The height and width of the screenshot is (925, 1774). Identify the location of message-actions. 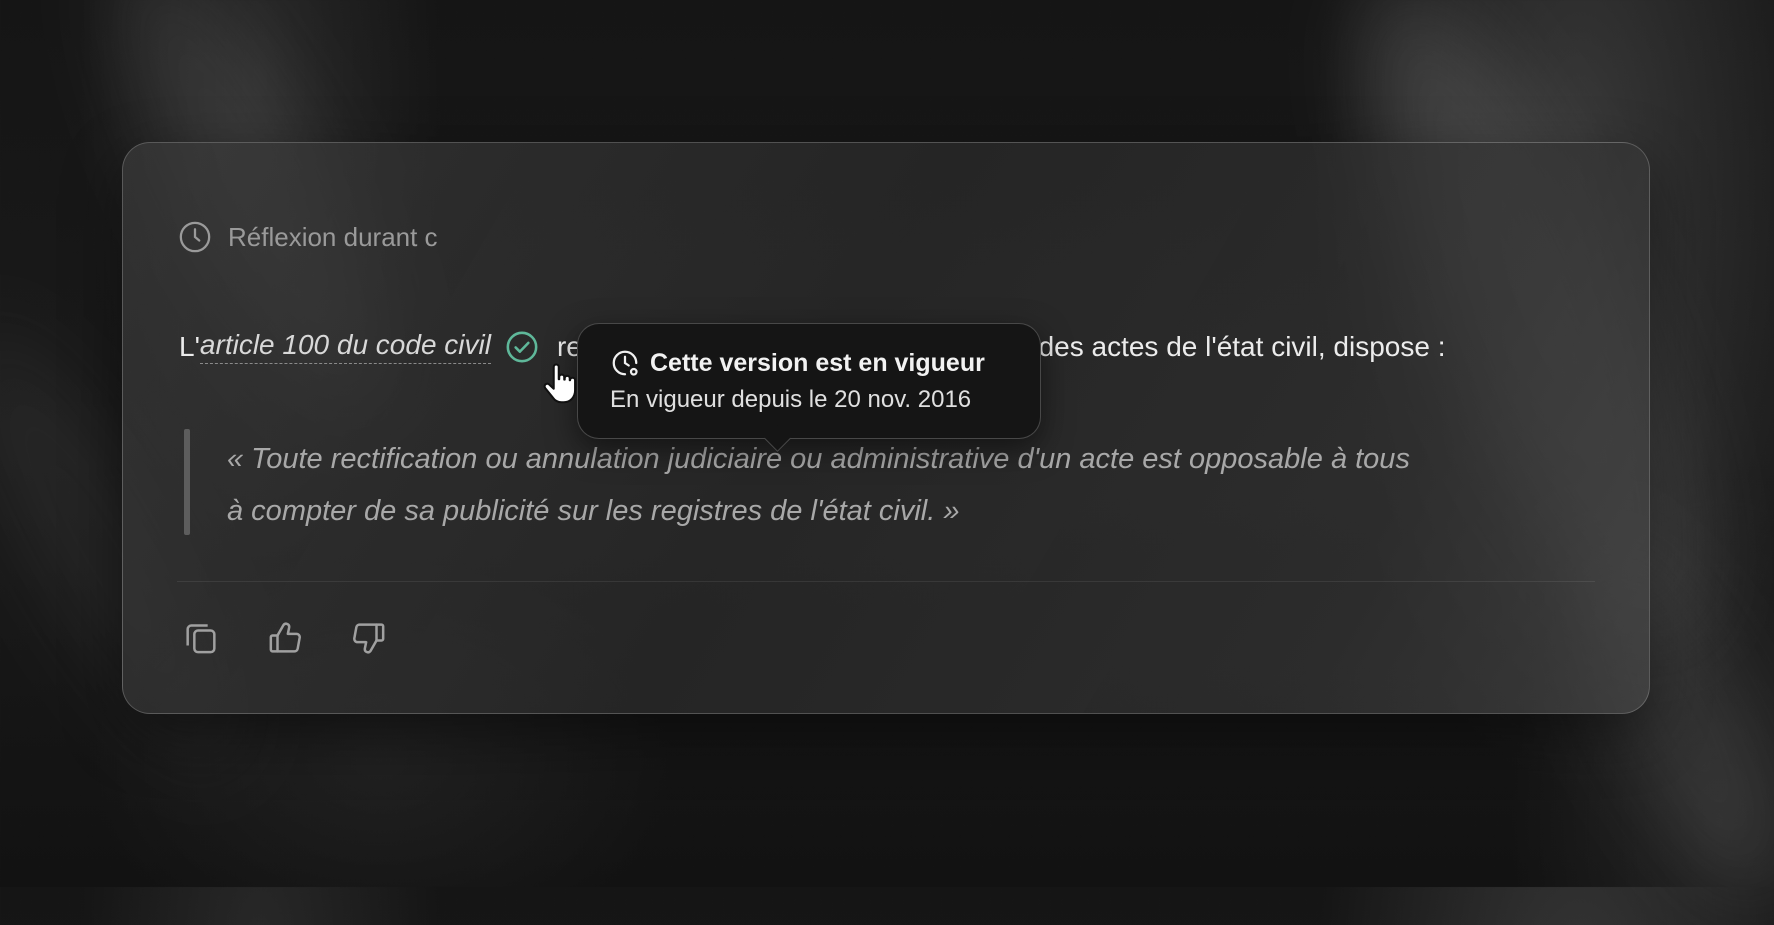
(305, 638).